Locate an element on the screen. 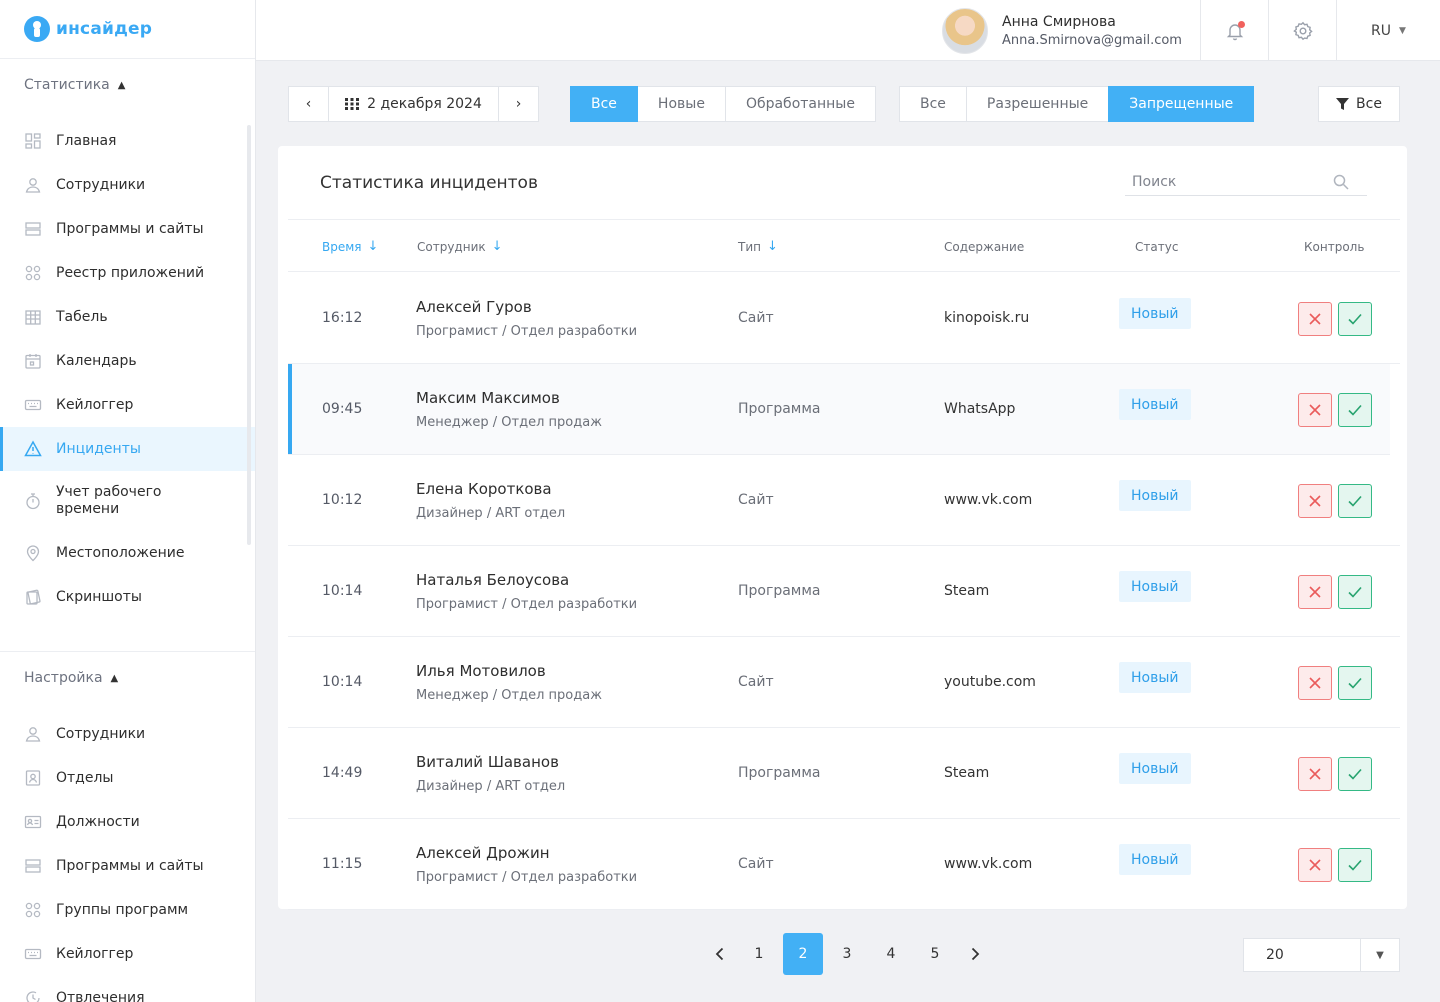 Image resolution: width=1440 pixels, height=1002 pixels. warning-icon is located at coordinates (33, 449).